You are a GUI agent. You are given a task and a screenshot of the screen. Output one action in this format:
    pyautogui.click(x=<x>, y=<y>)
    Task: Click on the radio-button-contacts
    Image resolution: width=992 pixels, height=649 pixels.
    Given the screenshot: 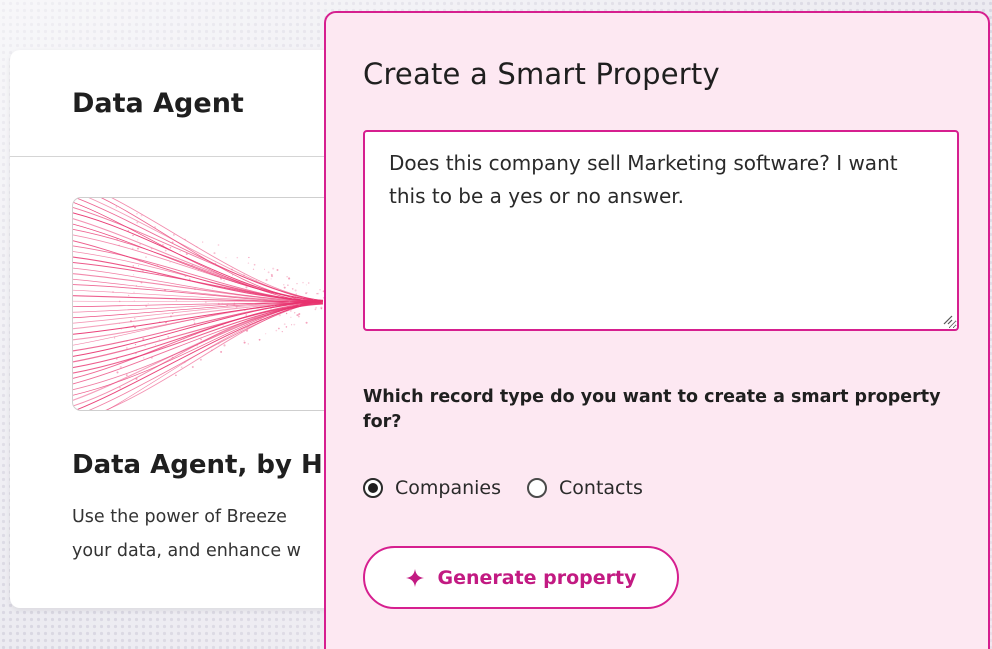 What is the action you would take?
    pyautogui.click(x=537, y=488)
    